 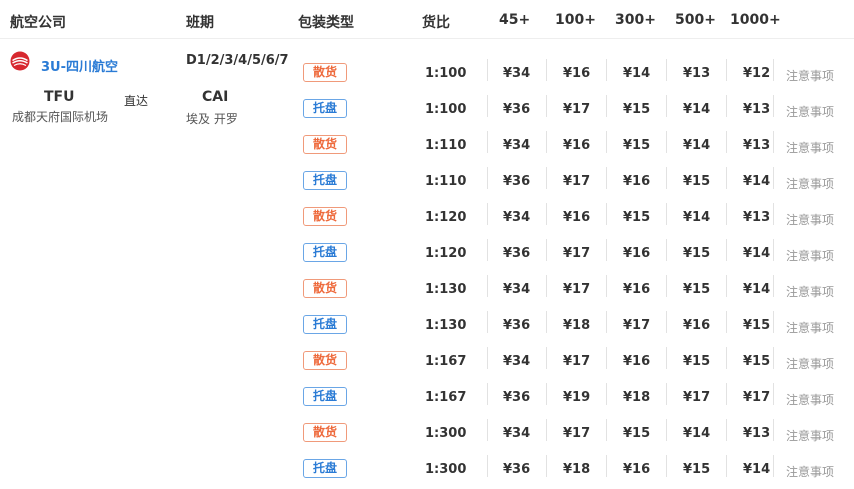 I want to click on price-1000: ¥13, so click(x=757, y=145).